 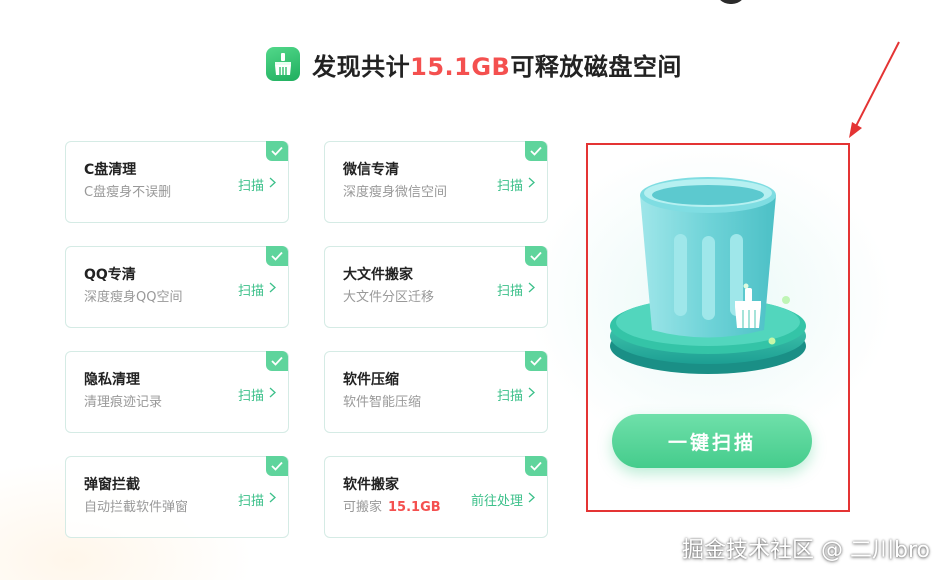 I want to click on card-title: 软件压缩, so click(x=371, y=380).